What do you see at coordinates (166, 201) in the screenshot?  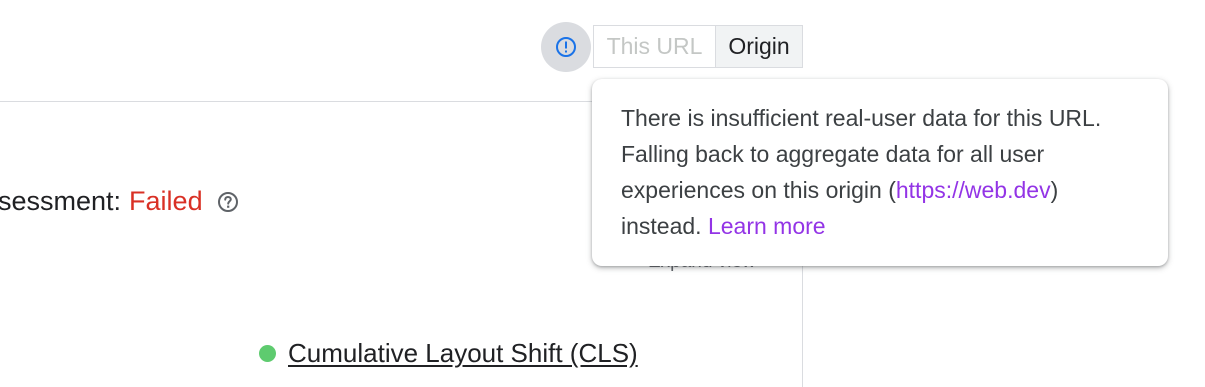 I see `assessment-status: Failed` at bounding box center [166, 201].